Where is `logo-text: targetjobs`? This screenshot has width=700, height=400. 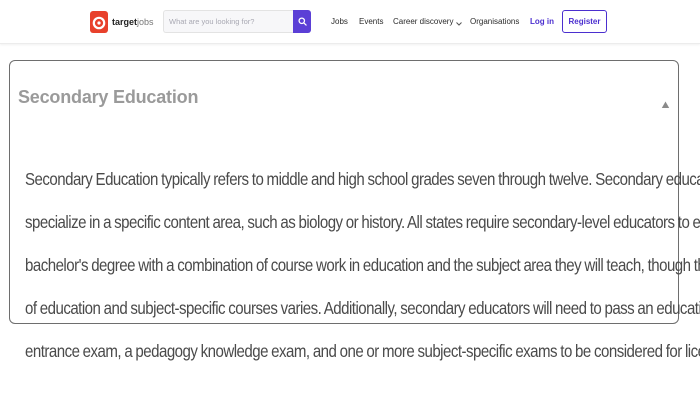
logo-text: targetjobs is located at coordinates (133, 22).